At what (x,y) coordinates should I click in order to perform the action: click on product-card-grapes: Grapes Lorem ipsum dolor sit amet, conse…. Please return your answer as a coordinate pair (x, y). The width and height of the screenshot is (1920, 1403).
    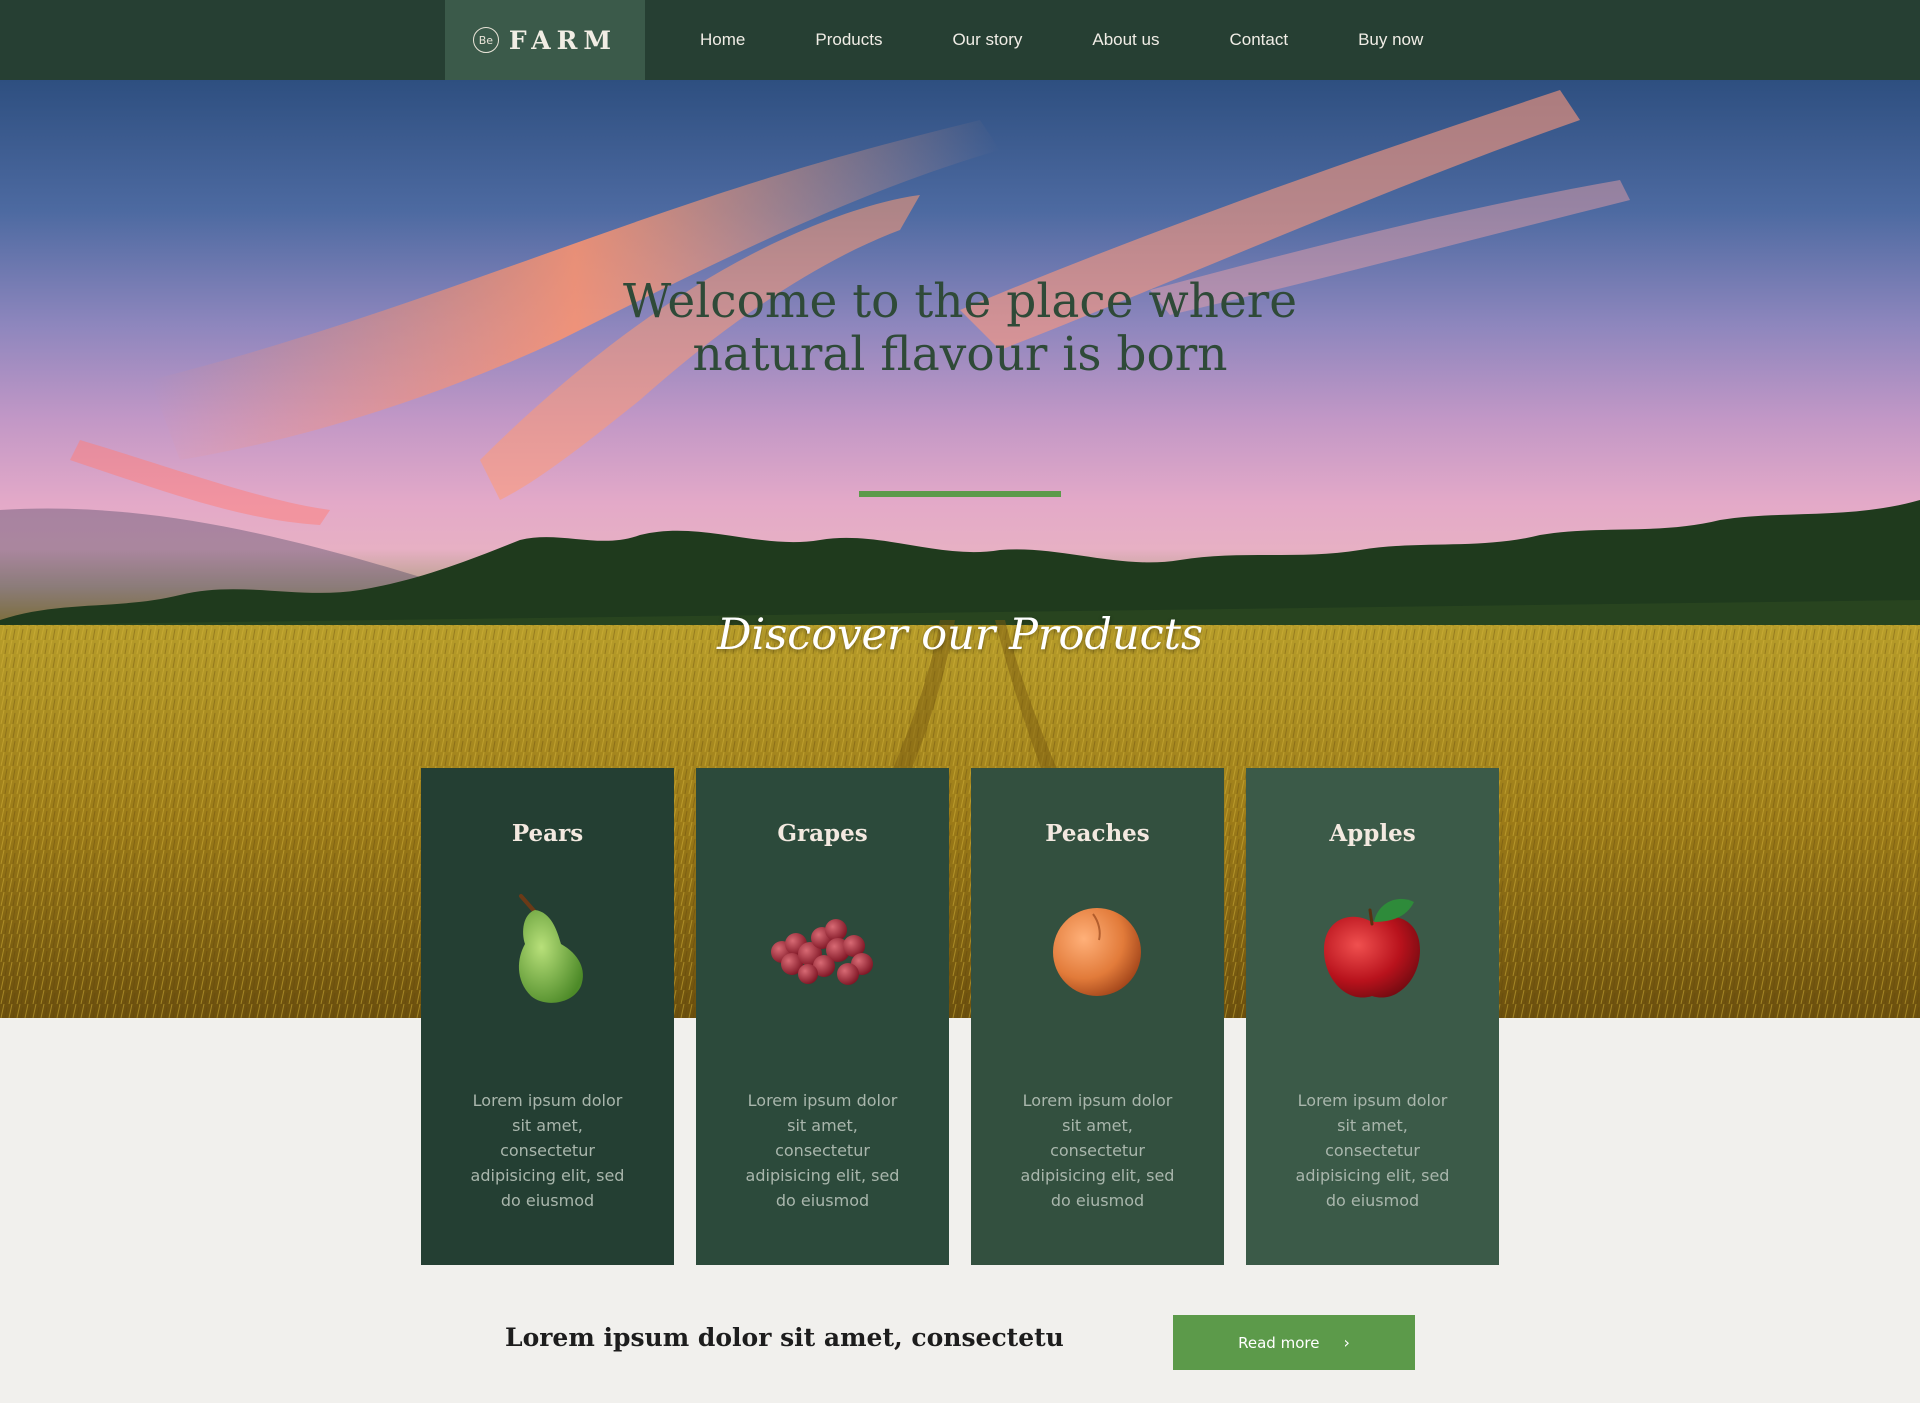
    Looking at the image, I should click on (822, 1016).